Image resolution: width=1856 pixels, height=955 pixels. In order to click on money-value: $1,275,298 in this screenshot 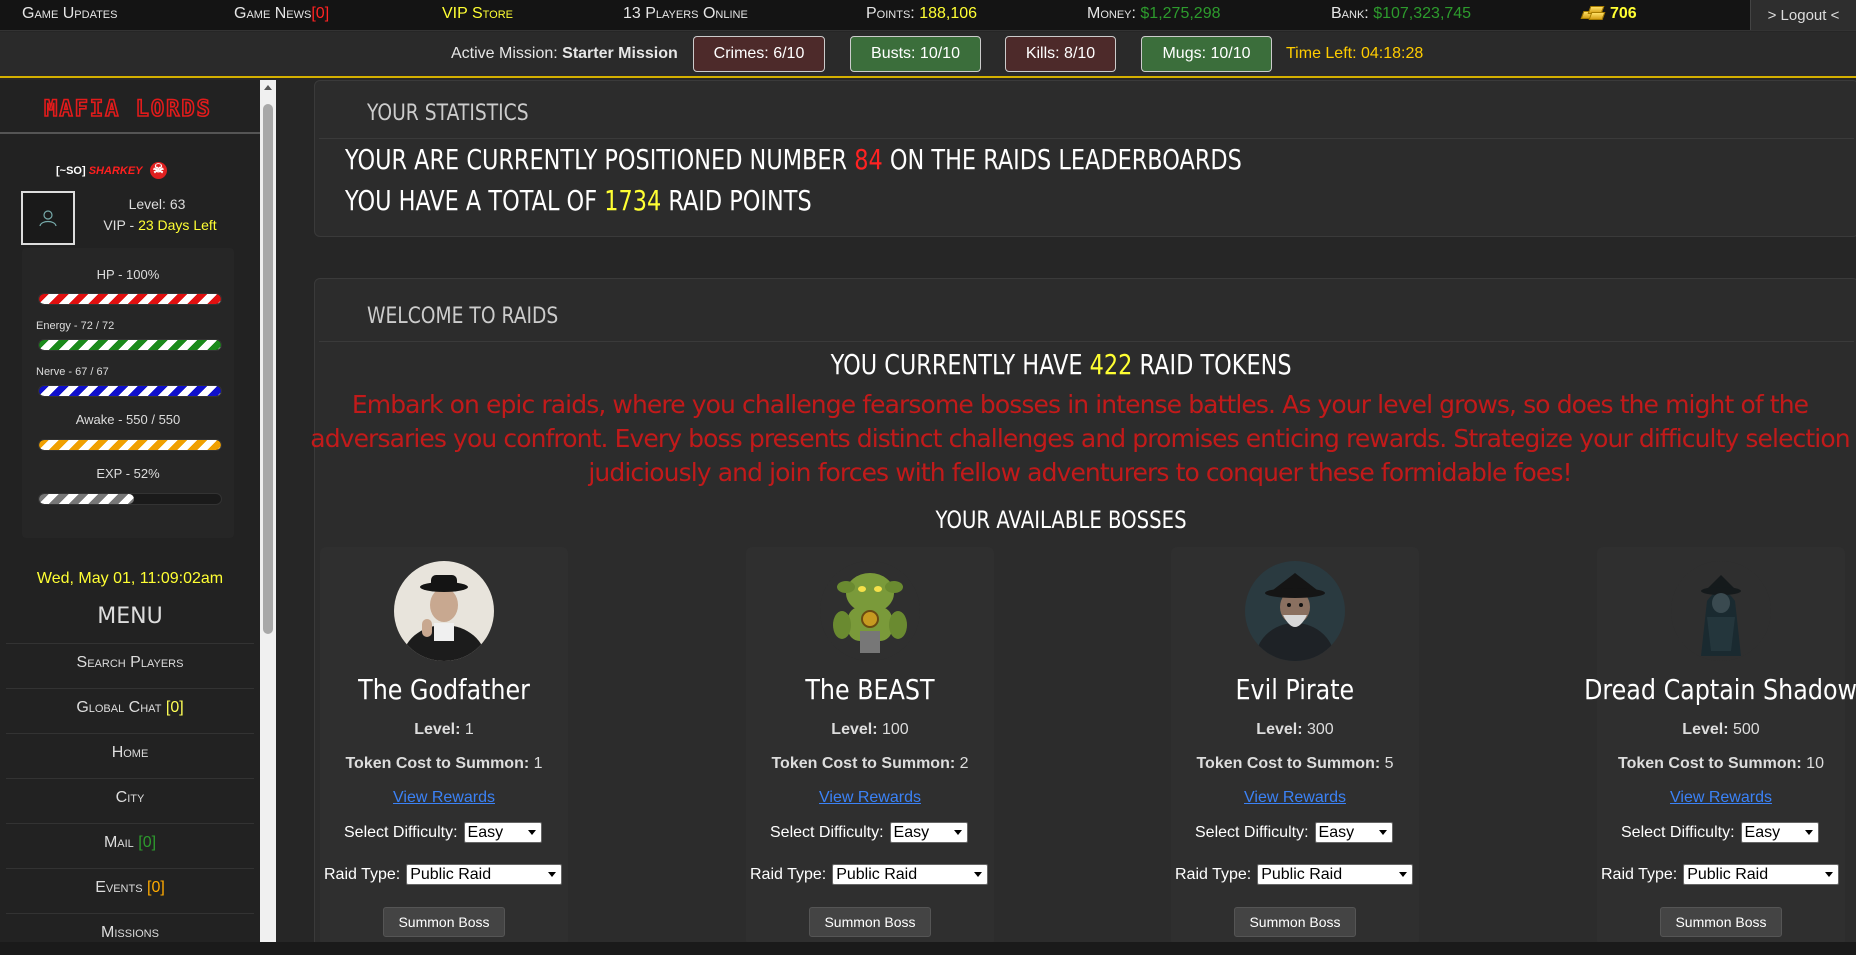, I will do `click(1180, 13)`.